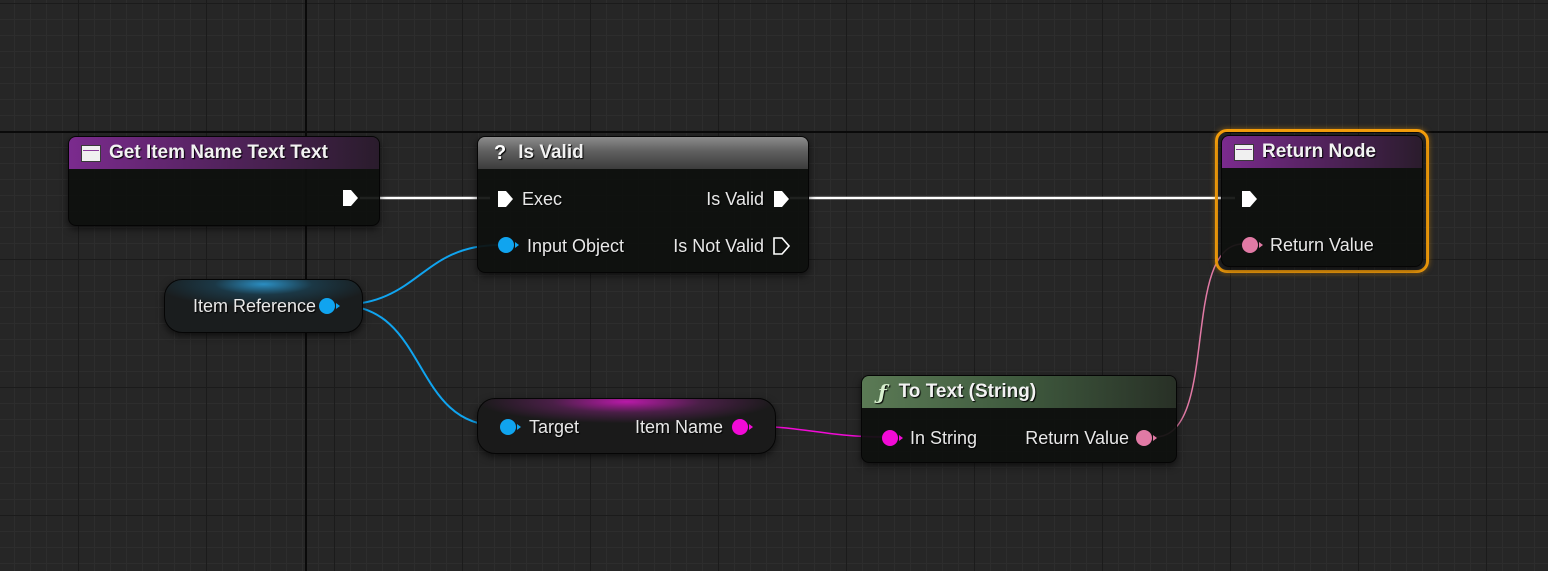 This screenshot has height=571, width=1548. I want to click on item-reference-node: Item Reference, so click(263, 306).